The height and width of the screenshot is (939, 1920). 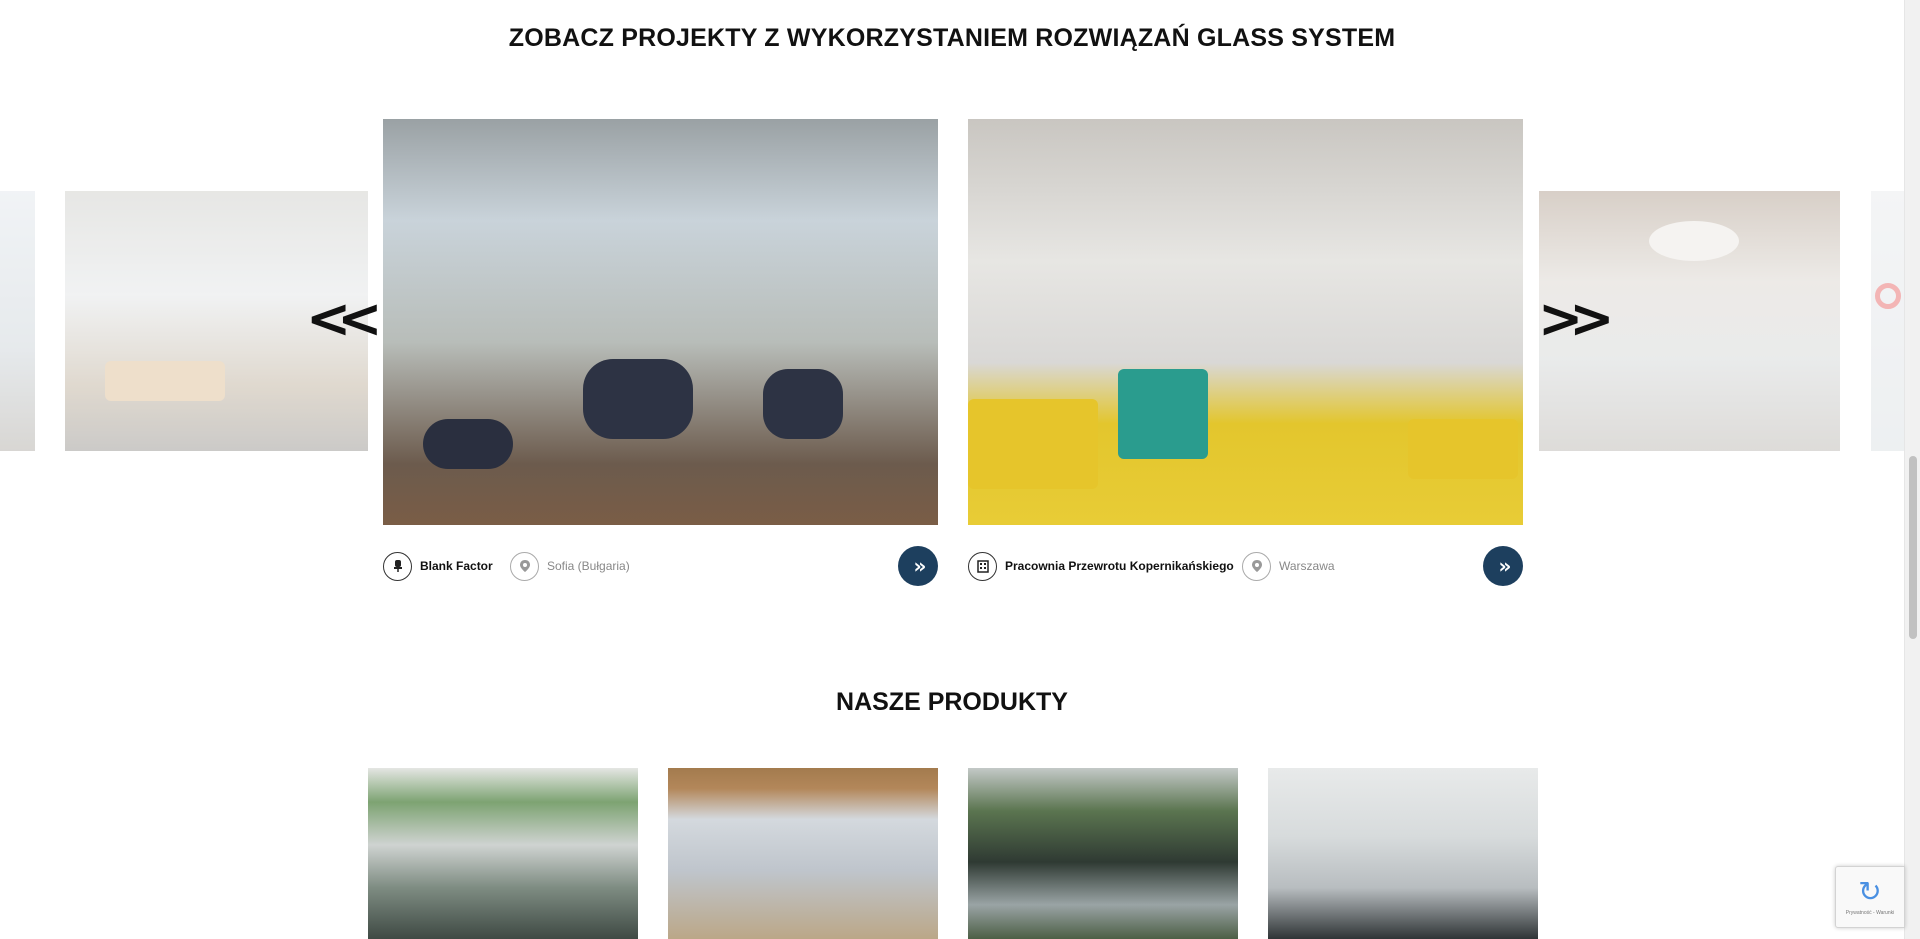 What do you see at coordinates (1694, 241) in the screenshot?
I see `ceiling-light-shape` at bounding box center [1694, 241].